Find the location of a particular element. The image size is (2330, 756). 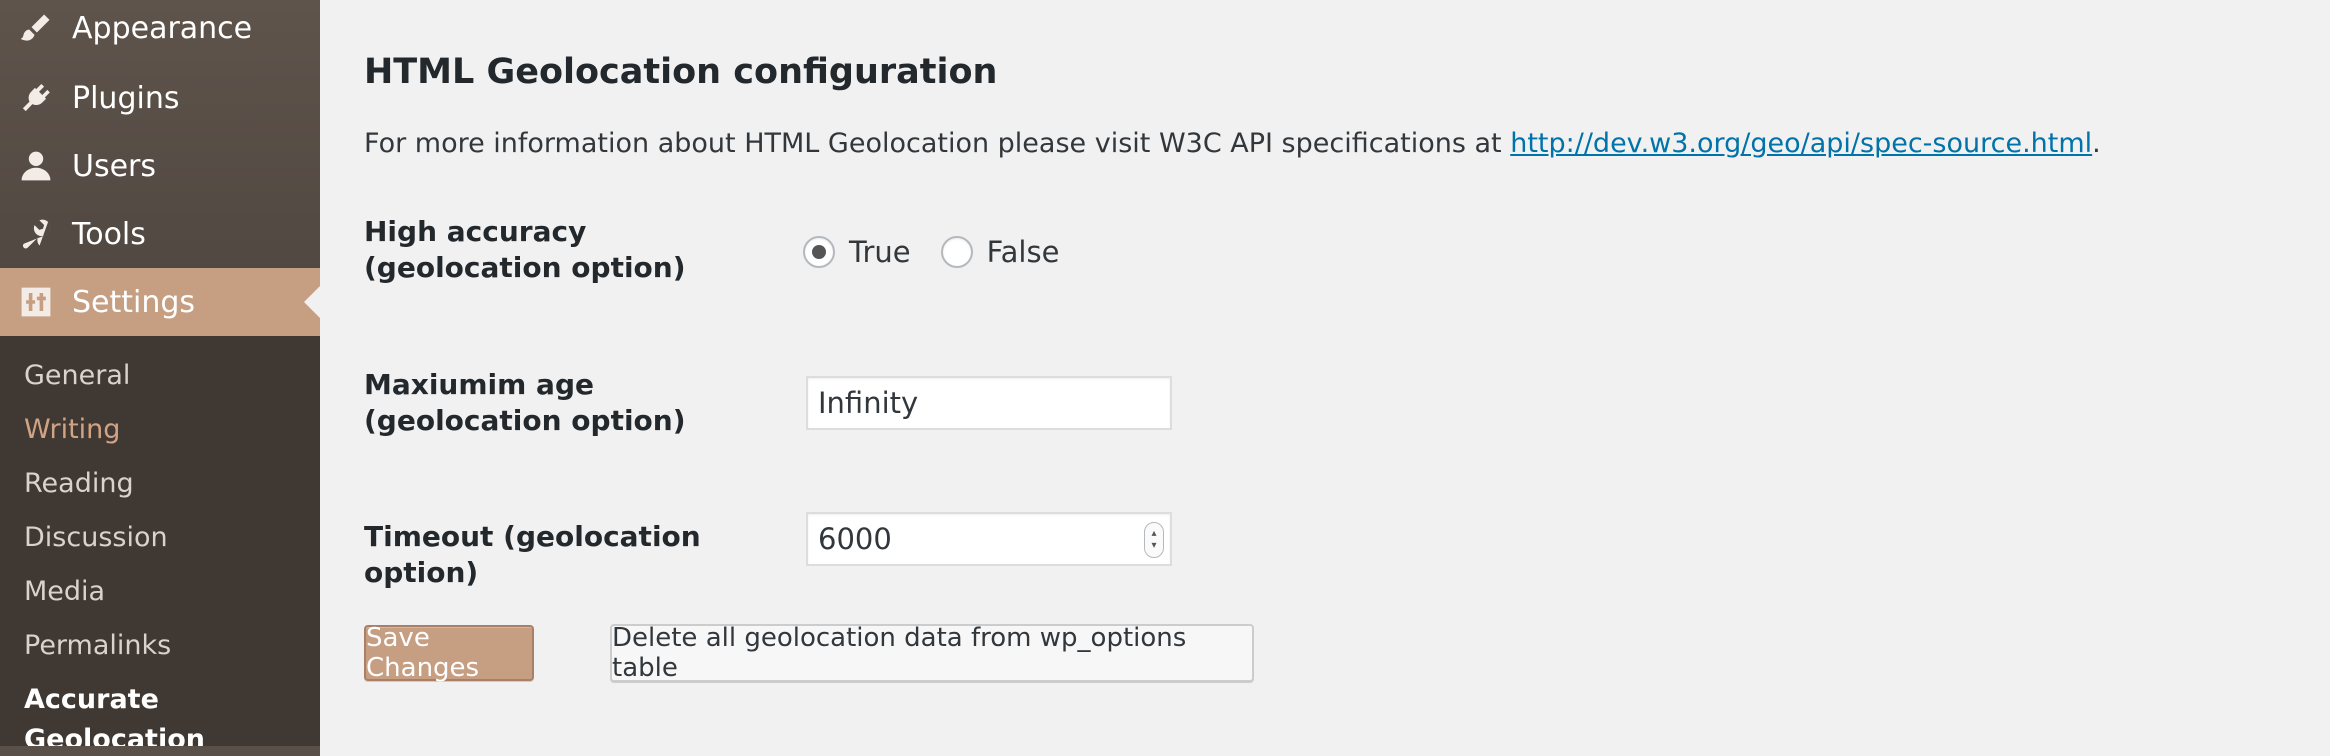

menu-item-label: Tools is located at coordinates (109, 234).